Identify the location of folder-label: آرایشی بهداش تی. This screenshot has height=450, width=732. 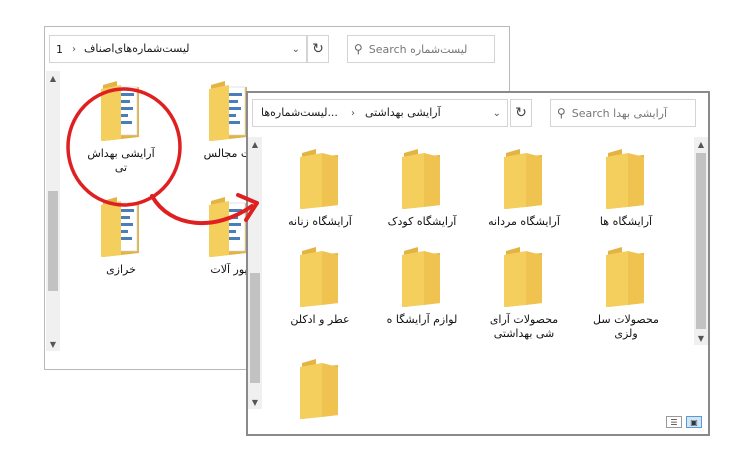
(121, 160).